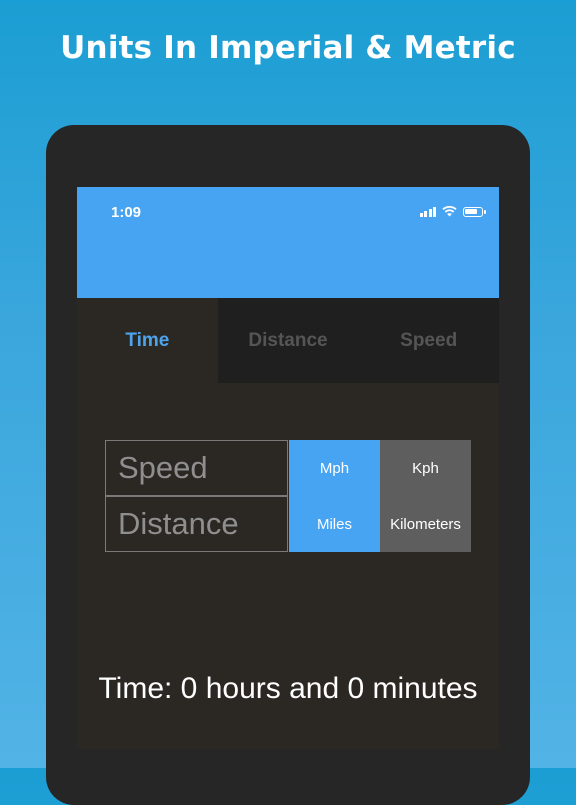  I want to click on unit-selector-table: Speed Distance Mph Kph Miles Kilometers, so click(288, 496).